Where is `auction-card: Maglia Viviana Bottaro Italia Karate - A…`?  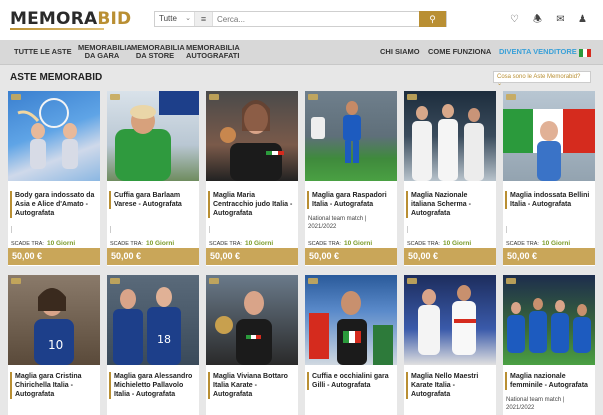 auction-card: Maglia Viviana Bottaro Italia Karate - A… is located at coordinates (252, 345).